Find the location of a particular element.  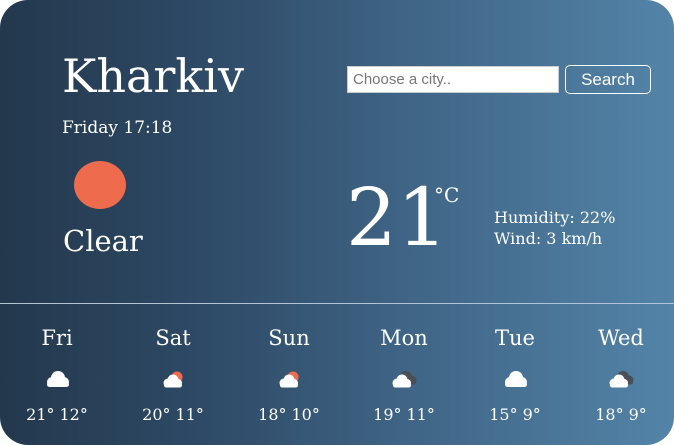

forecast-day: Tue 15° 9° is located at coordinates (515, 374).